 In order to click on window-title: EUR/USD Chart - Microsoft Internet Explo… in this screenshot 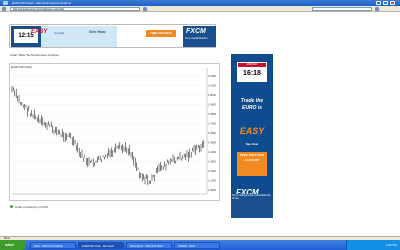, I will do `click(42, 3)`.